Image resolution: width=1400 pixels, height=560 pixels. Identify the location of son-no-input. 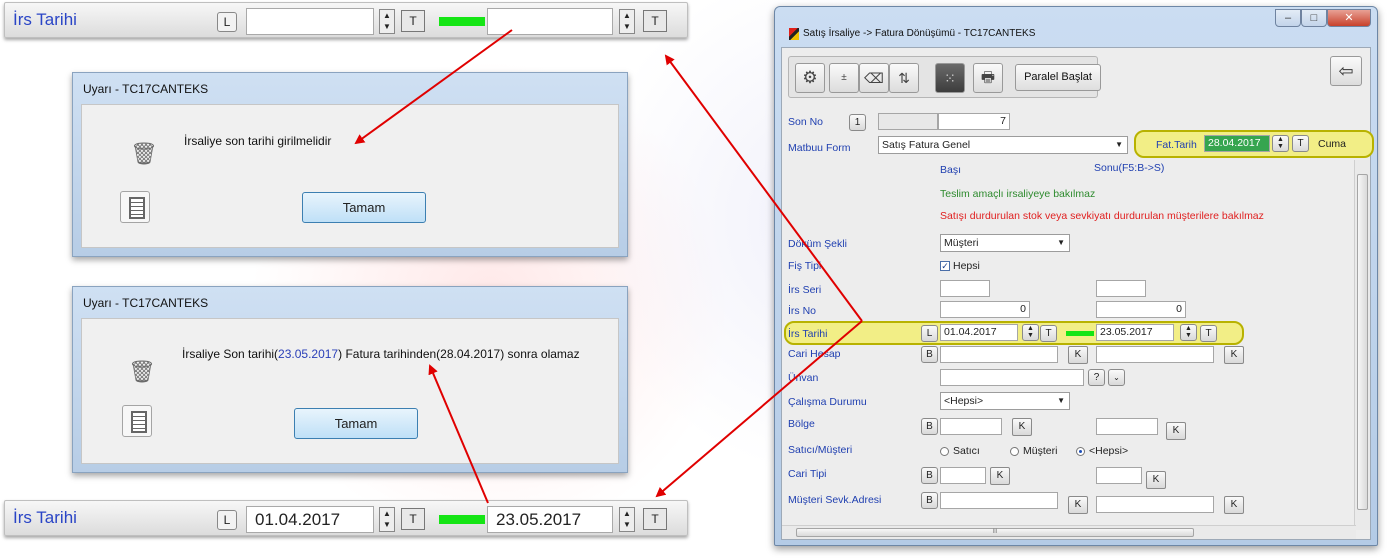
(908, 121).